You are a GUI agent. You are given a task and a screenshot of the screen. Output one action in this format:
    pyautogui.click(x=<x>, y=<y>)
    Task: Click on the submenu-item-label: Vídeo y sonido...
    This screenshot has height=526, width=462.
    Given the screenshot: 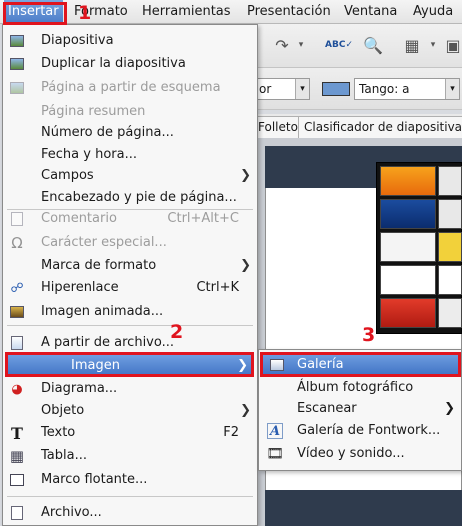 What is the action you would take?
    pyautogui.click(x=351, y=453)
    